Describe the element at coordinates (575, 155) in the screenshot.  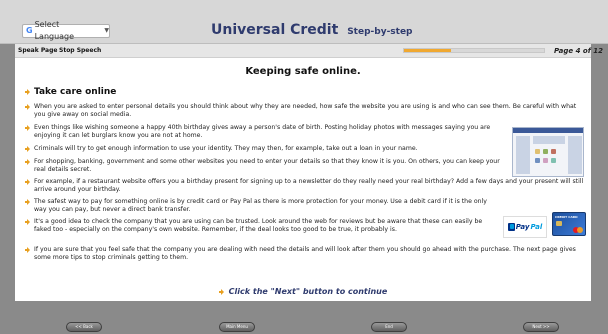
I see `screenshot-column` at that location.